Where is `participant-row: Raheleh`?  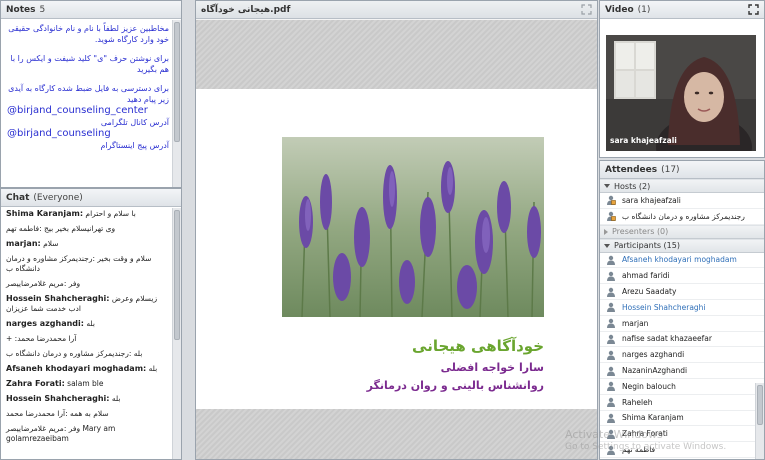
participant-row: Raheleh is located at coordinates (682, 403).